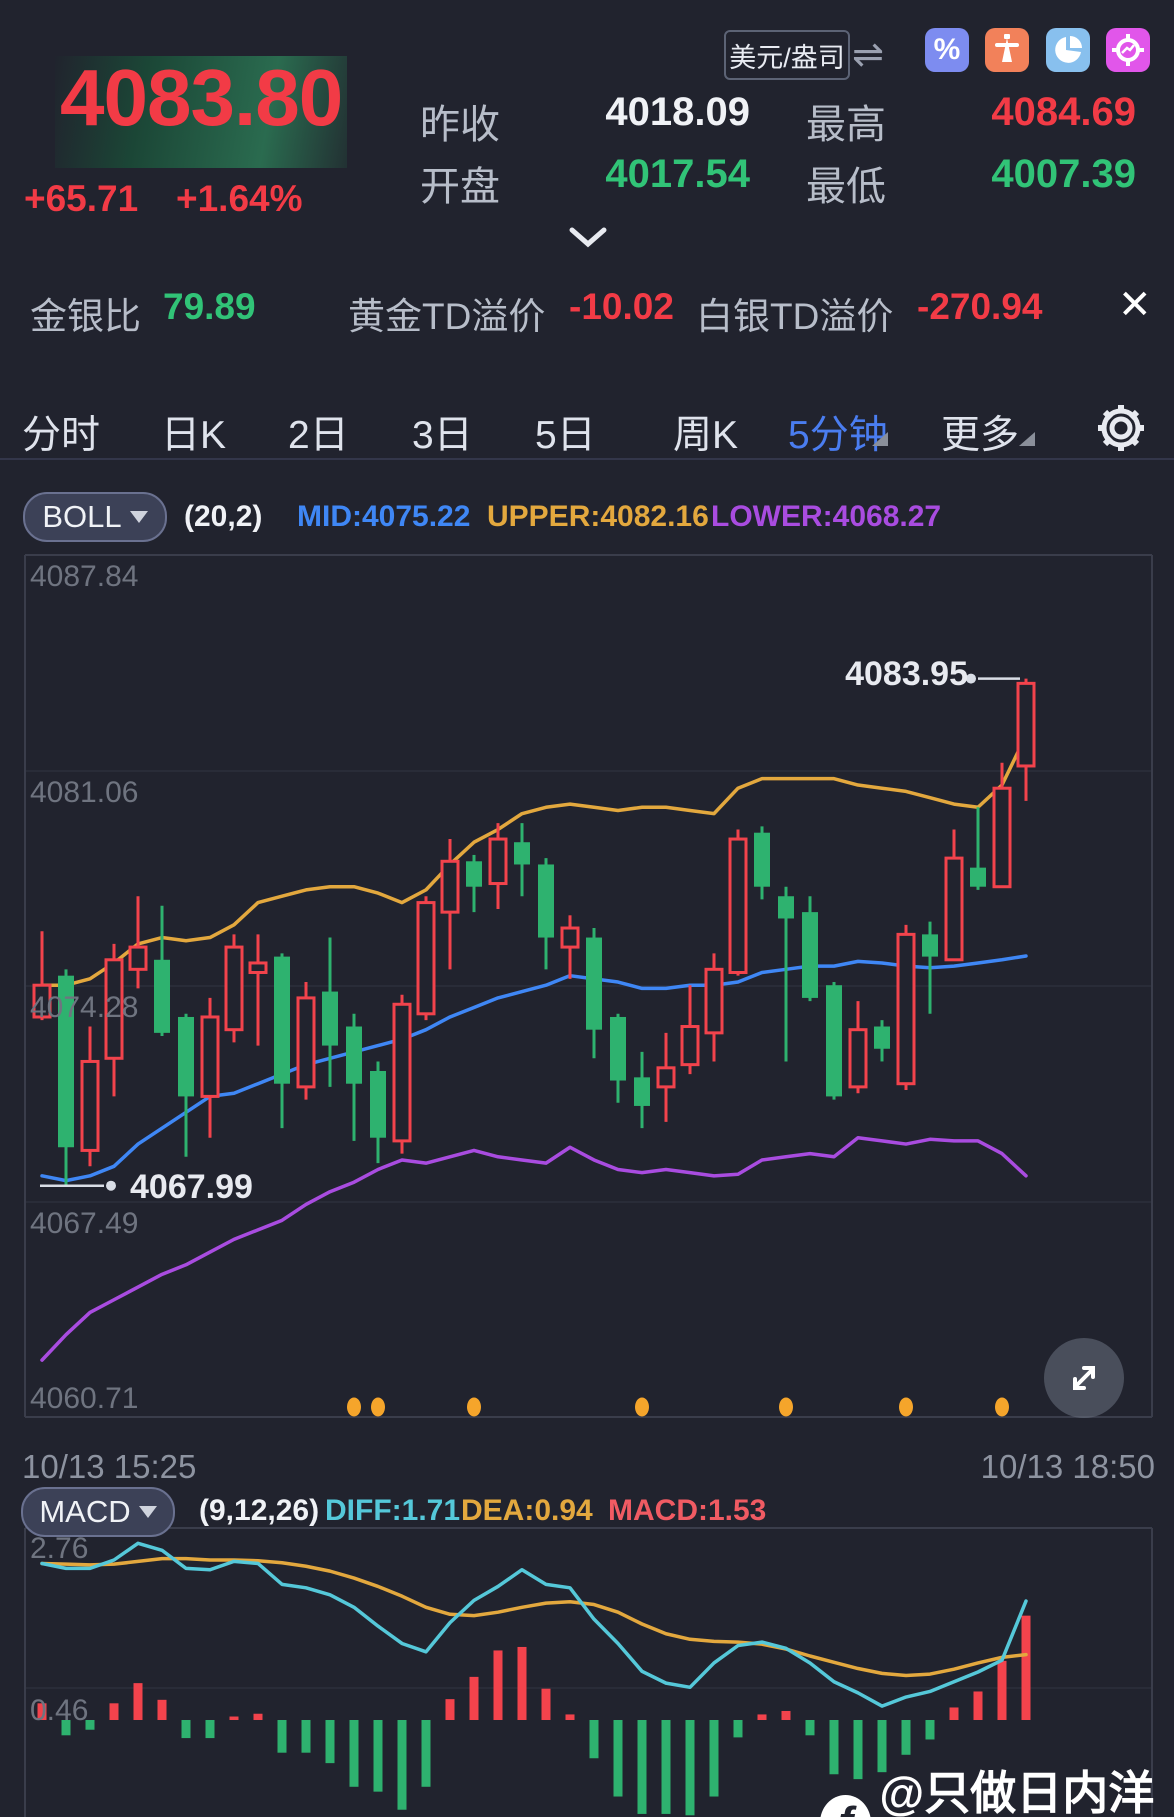 The height and width of the screenshot is (1817, 1174). I want to click on y-axis-label: 4067.49, so click(84, 1223).